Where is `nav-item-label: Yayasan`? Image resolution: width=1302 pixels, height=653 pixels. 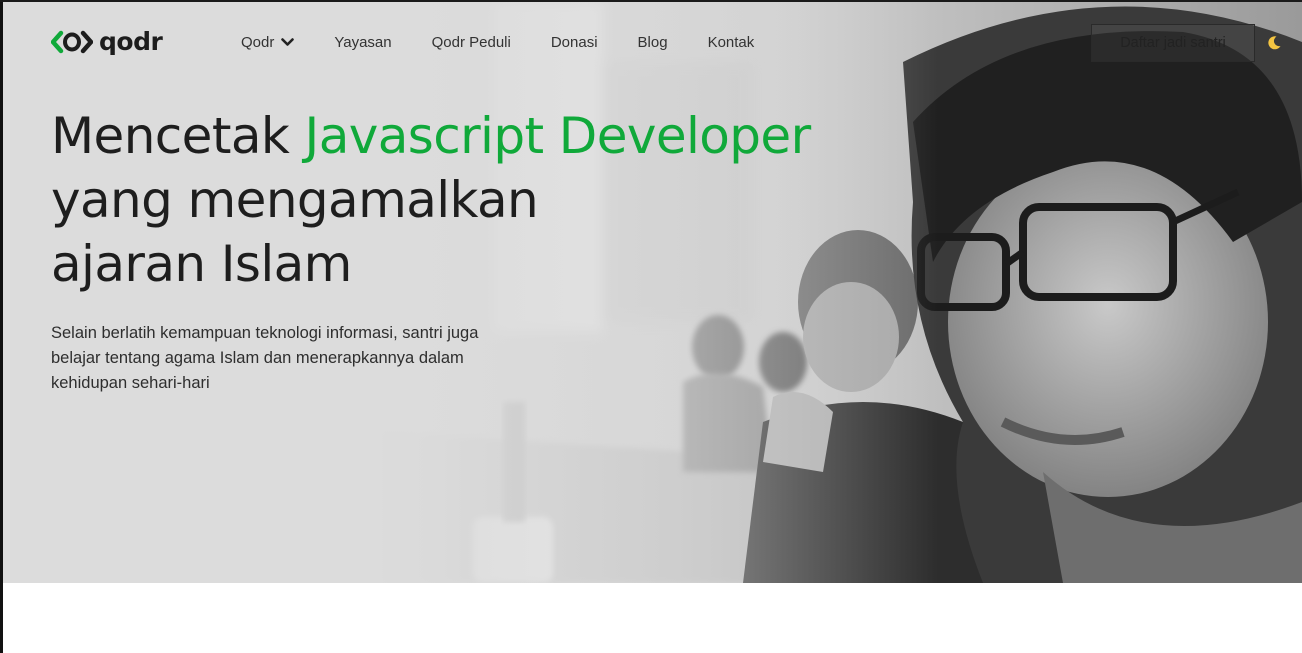 nav-item-label: Yayasan is located at coordinates (363, 42).